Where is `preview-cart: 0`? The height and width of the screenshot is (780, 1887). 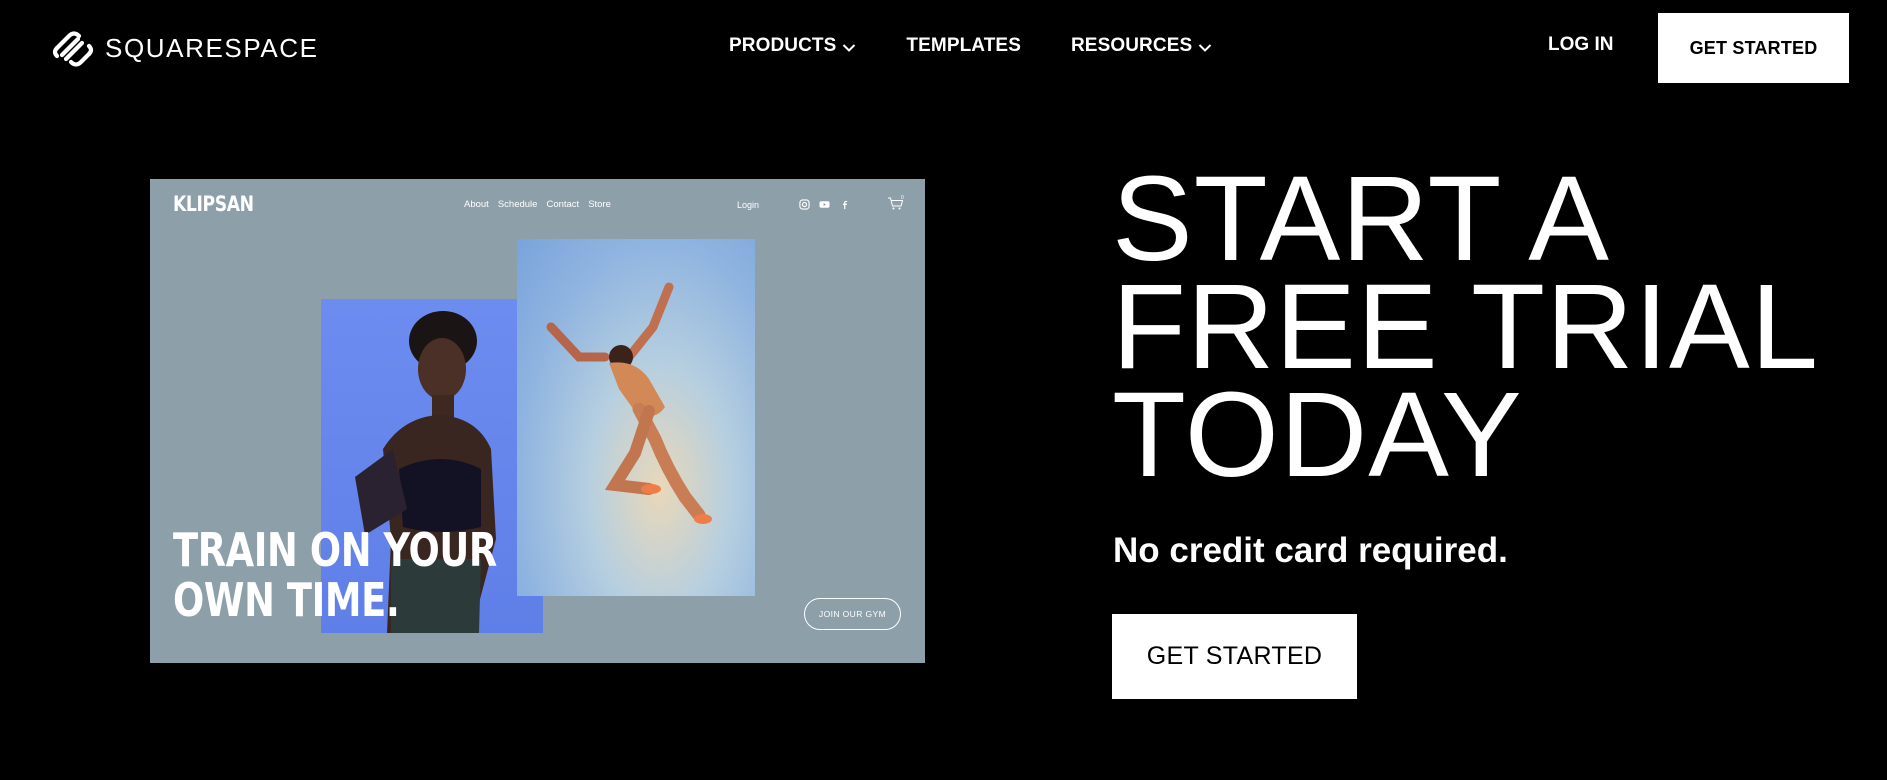
preview-cart: 0 is located at coordinates (896, 203).